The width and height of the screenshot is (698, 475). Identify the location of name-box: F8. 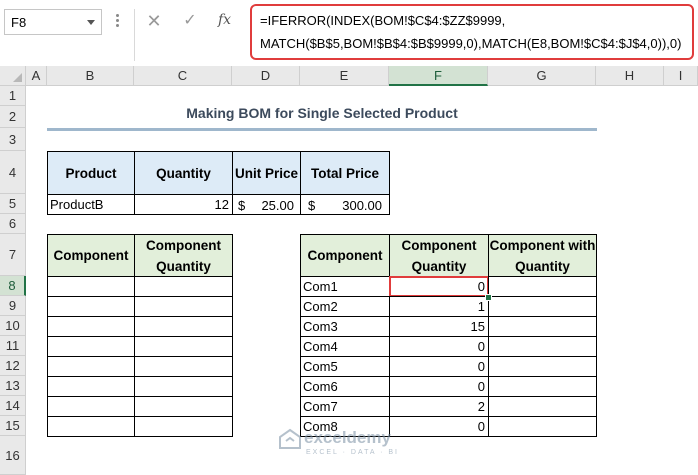
(53, 22).